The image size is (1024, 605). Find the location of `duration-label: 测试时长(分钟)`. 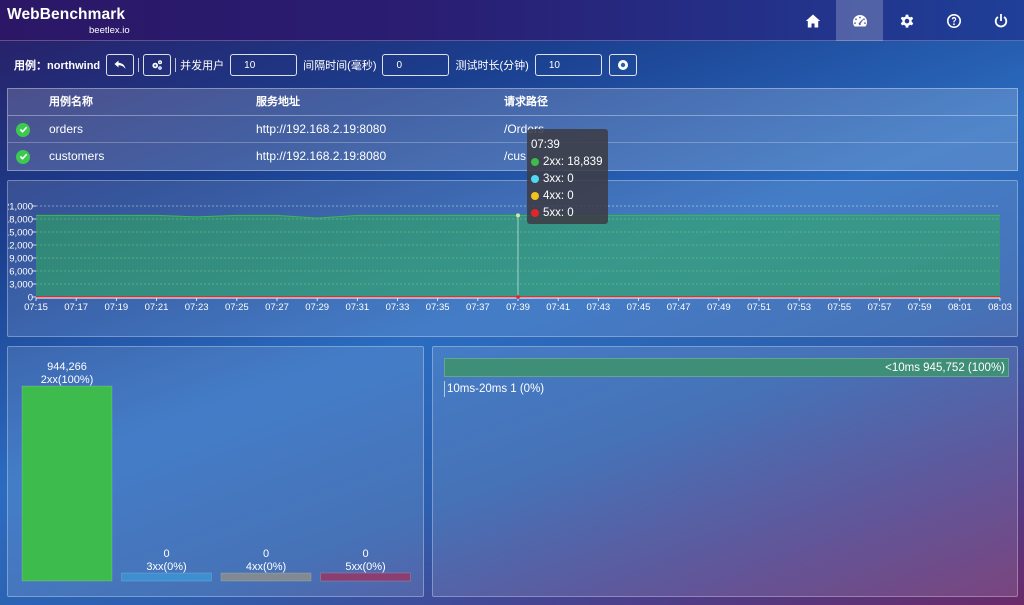

duration-label: 测试时长(分钟) is located at coordinates (492, 66).